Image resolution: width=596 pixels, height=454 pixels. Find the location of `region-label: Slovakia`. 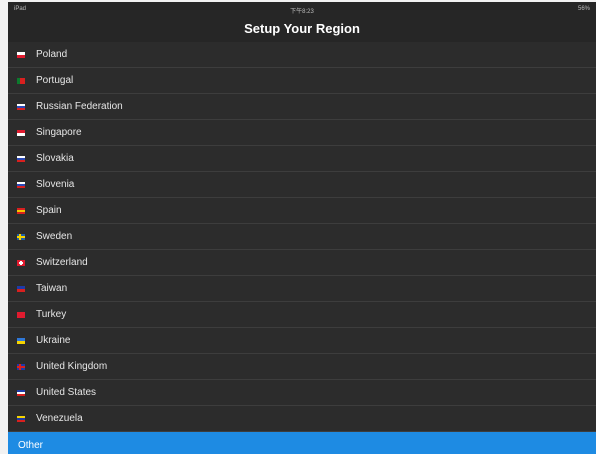

region-label: Slovakia is located at coordinates (55, 158).